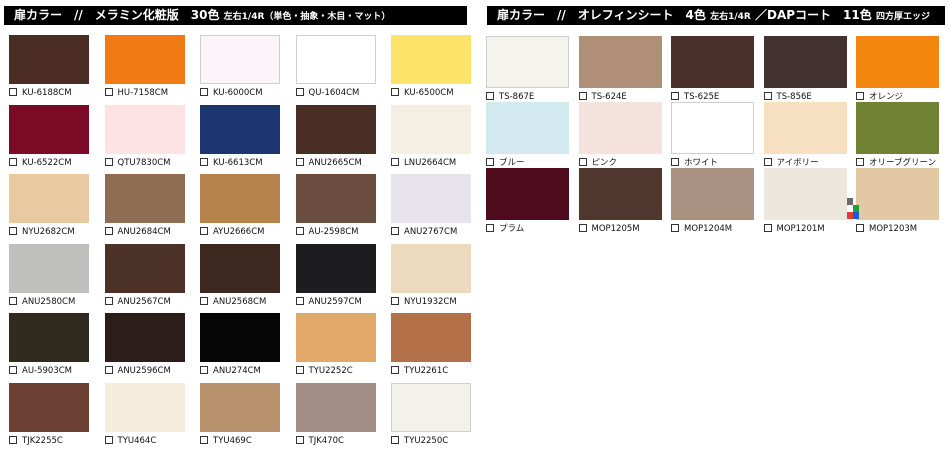 The image size is (950, 450). I want to click on right-swatch-code: TS-624E, so click(609, 97).